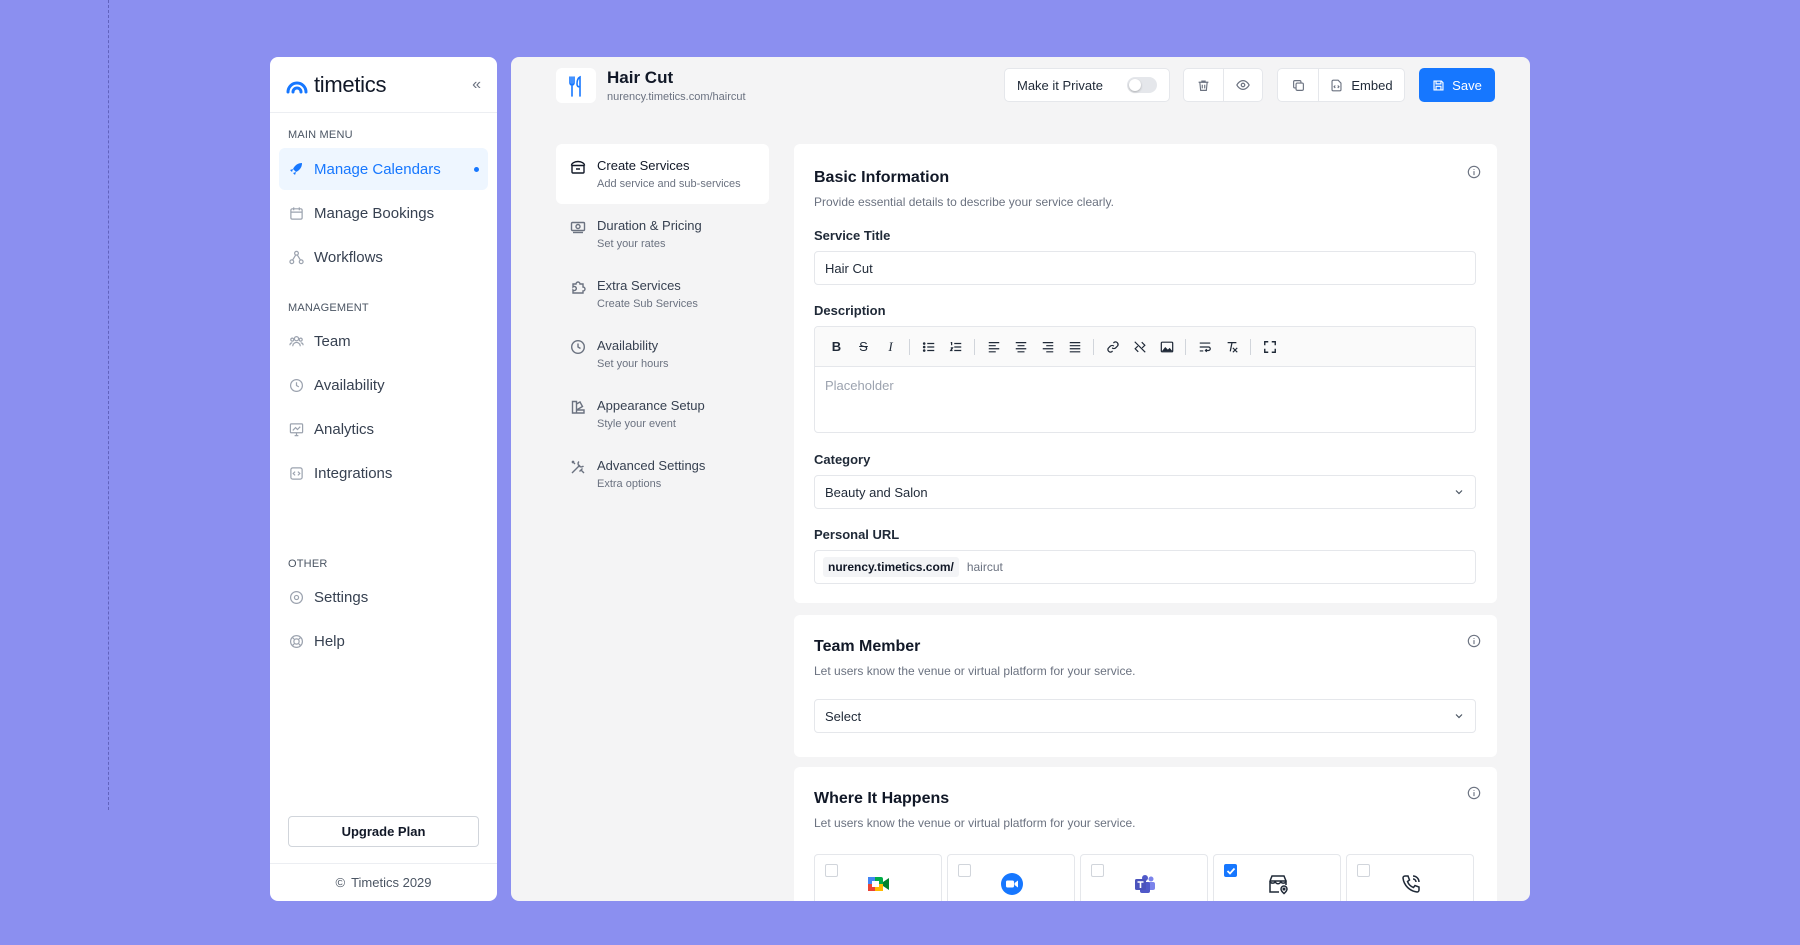 This screenshot has height=945, width=1800. Describe the element at coordinates (993, 347) in the screenshot. I see `align-left-icon` at that location.